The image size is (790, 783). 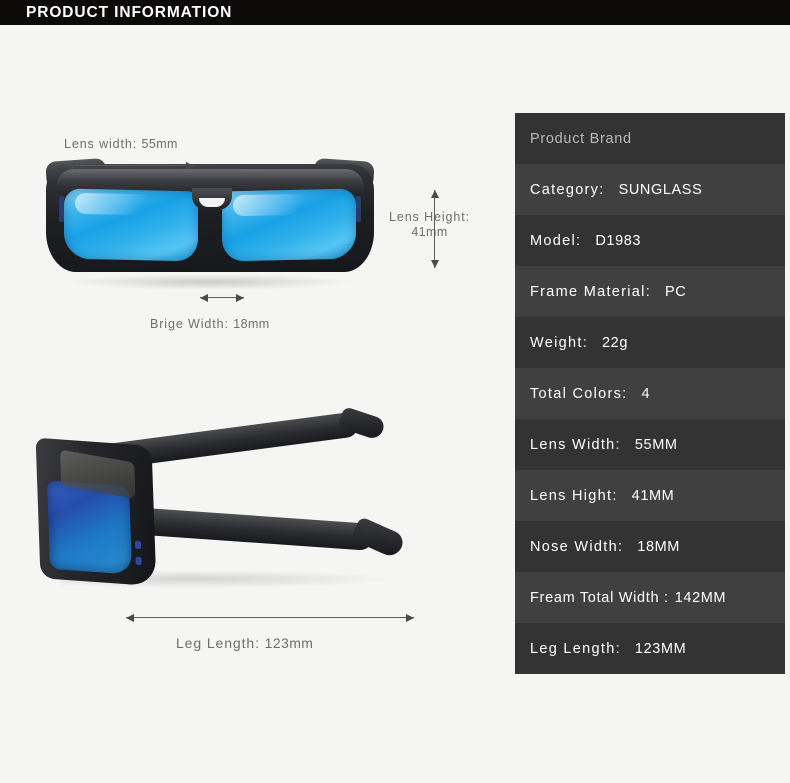 I want to click on spec-key: Total Colors:, so click(x=579, y=393).